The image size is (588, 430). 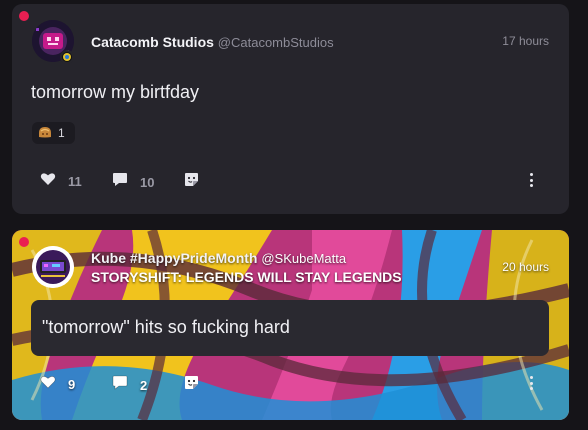 I want to click on author-handle: @SKubeMatta, so click(x=303, y=258).